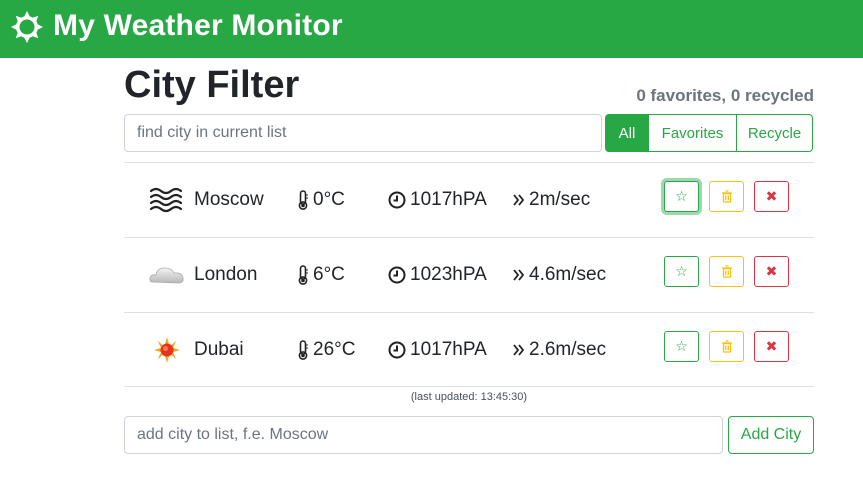 This screenshot has height=481, width=863. Describe the element at coordinates (771, 435) in the screenshot. I see `add-city-button: Add City` at that location.